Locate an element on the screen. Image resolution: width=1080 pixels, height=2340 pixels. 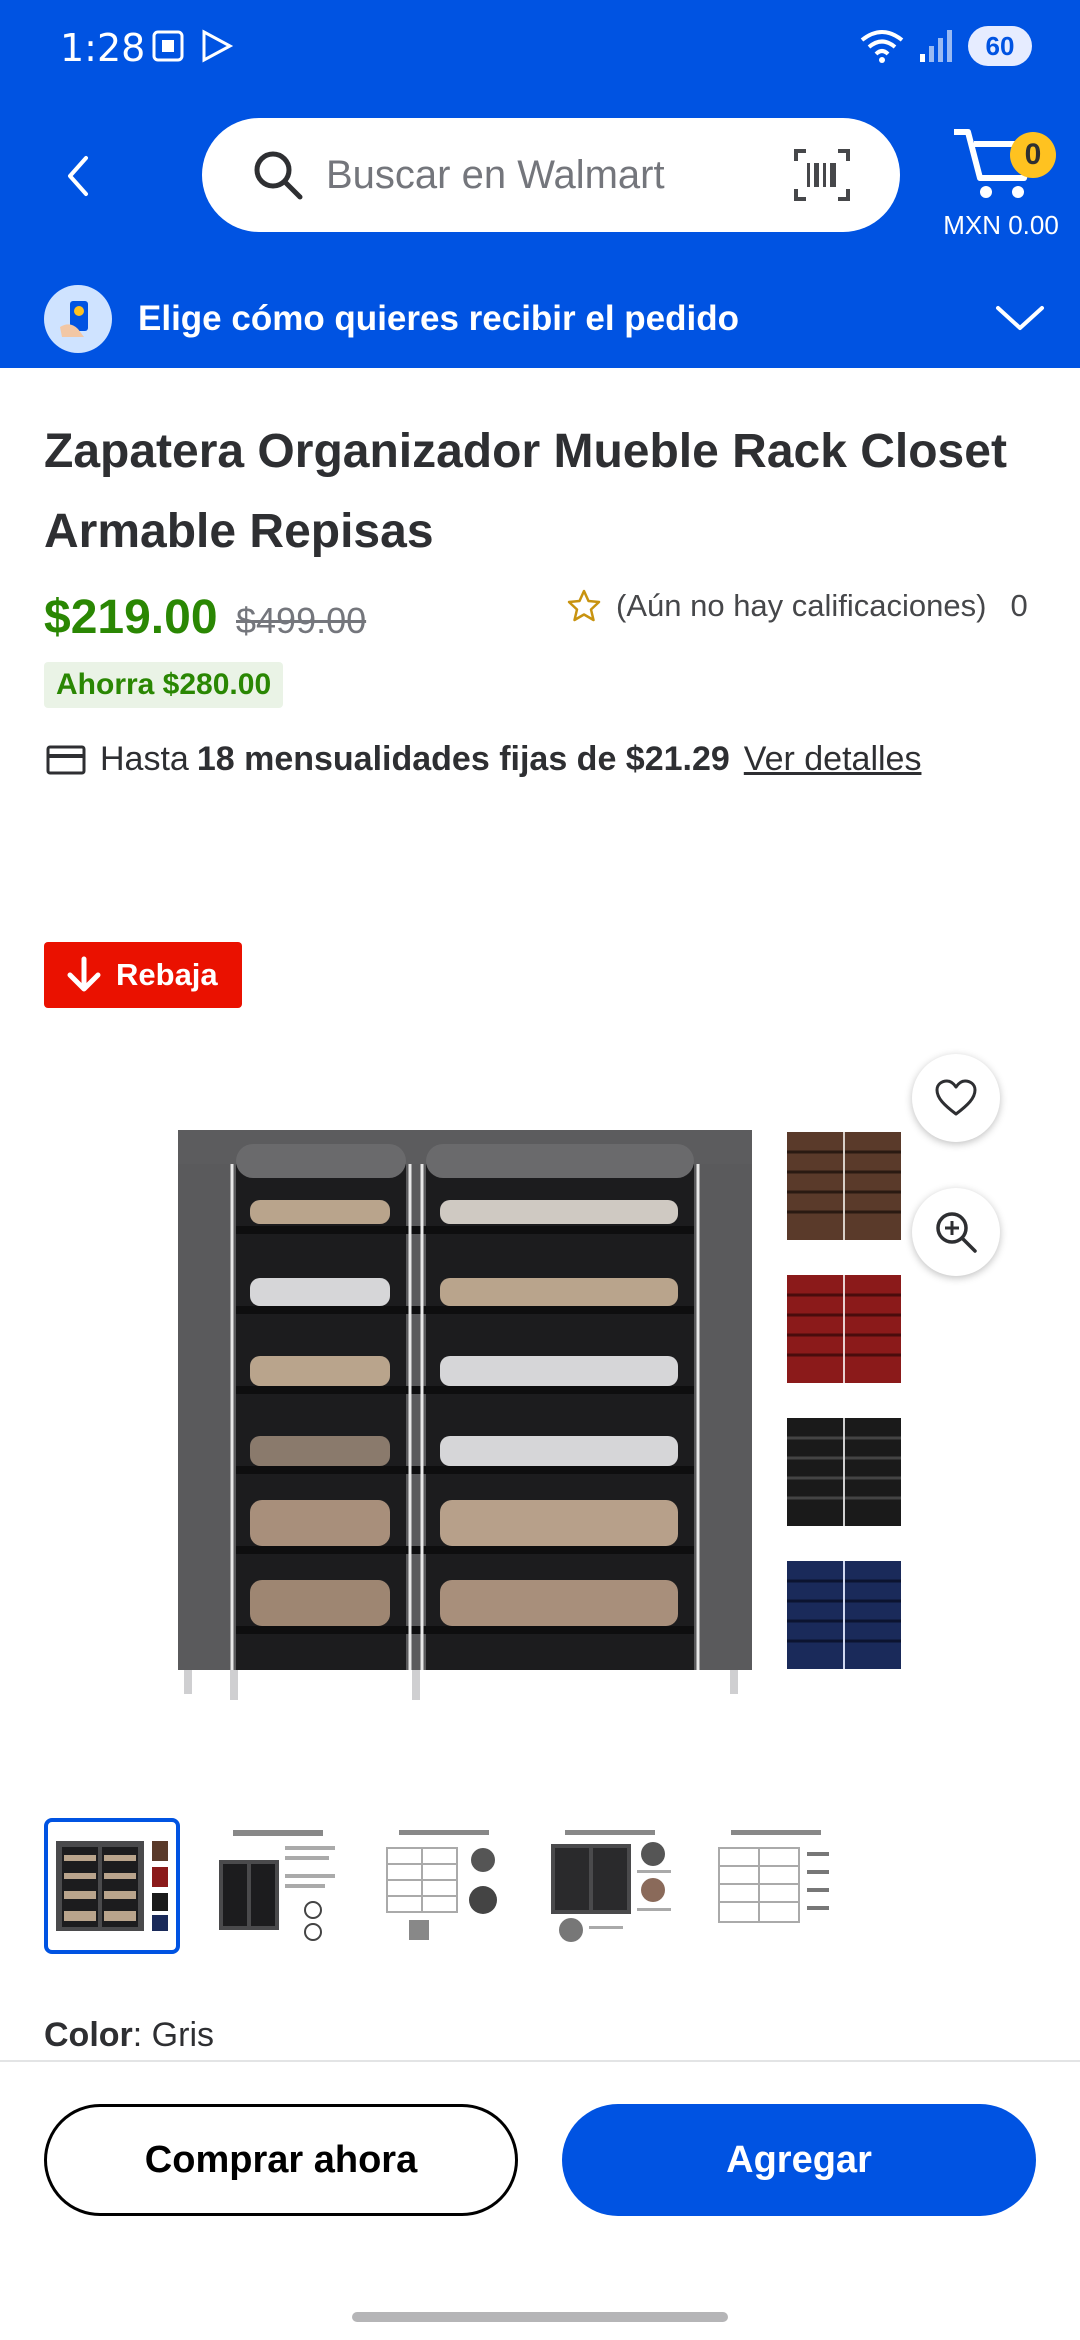
back-button is located at coordinates (78, 176).